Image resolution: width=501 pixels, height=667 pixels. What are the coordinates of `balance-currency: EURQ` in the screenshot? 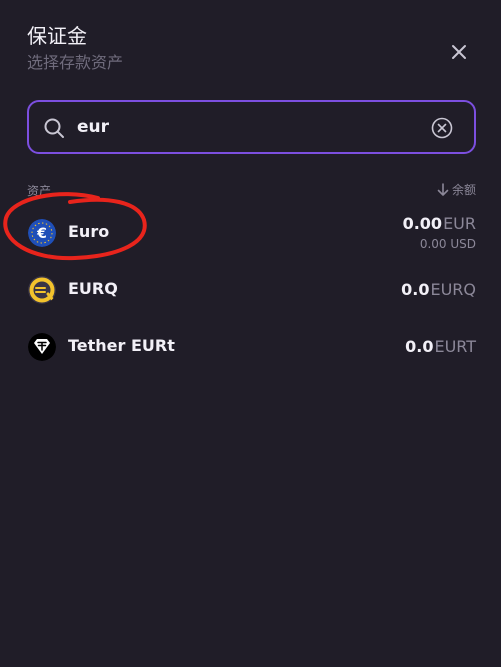 It's located at (453, 289).